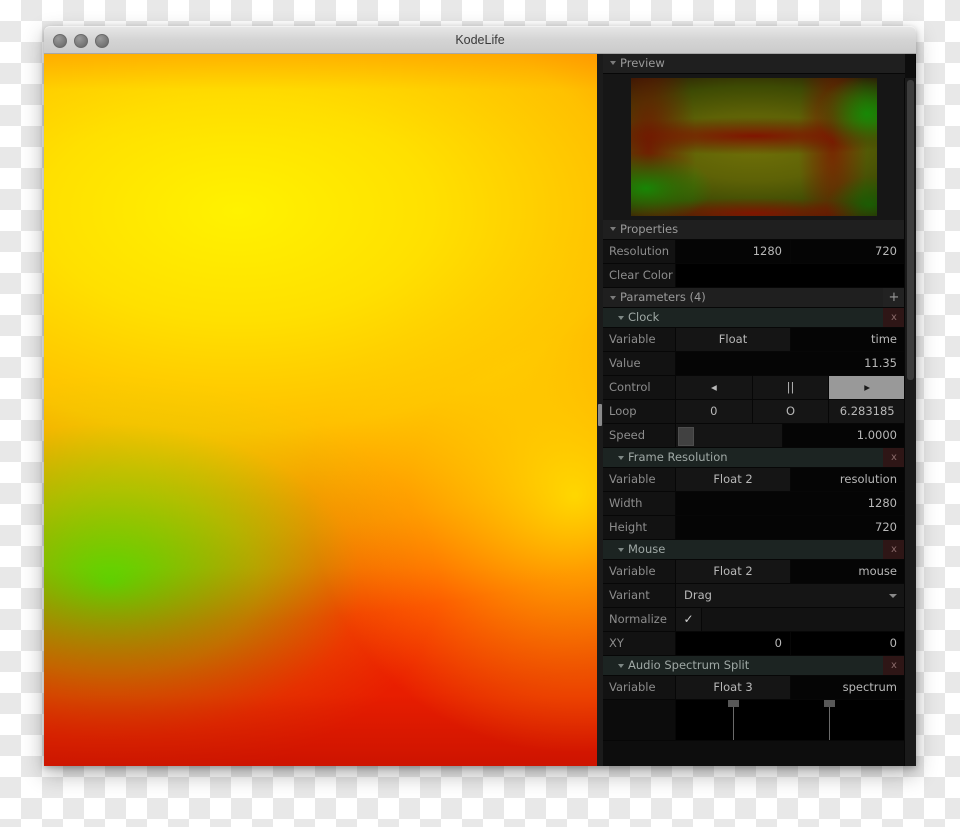 The image size is (960, 827). What do you see at coordinates (803, 619) in the screenshot?
I see `normalize-spacer` at bounding box center [803, 619].